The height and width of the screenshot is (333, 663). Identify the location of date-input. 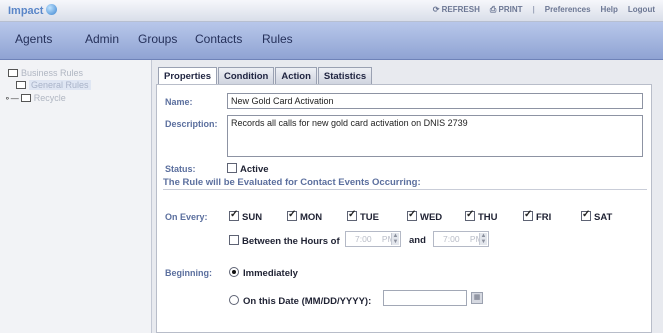
(425, 298).